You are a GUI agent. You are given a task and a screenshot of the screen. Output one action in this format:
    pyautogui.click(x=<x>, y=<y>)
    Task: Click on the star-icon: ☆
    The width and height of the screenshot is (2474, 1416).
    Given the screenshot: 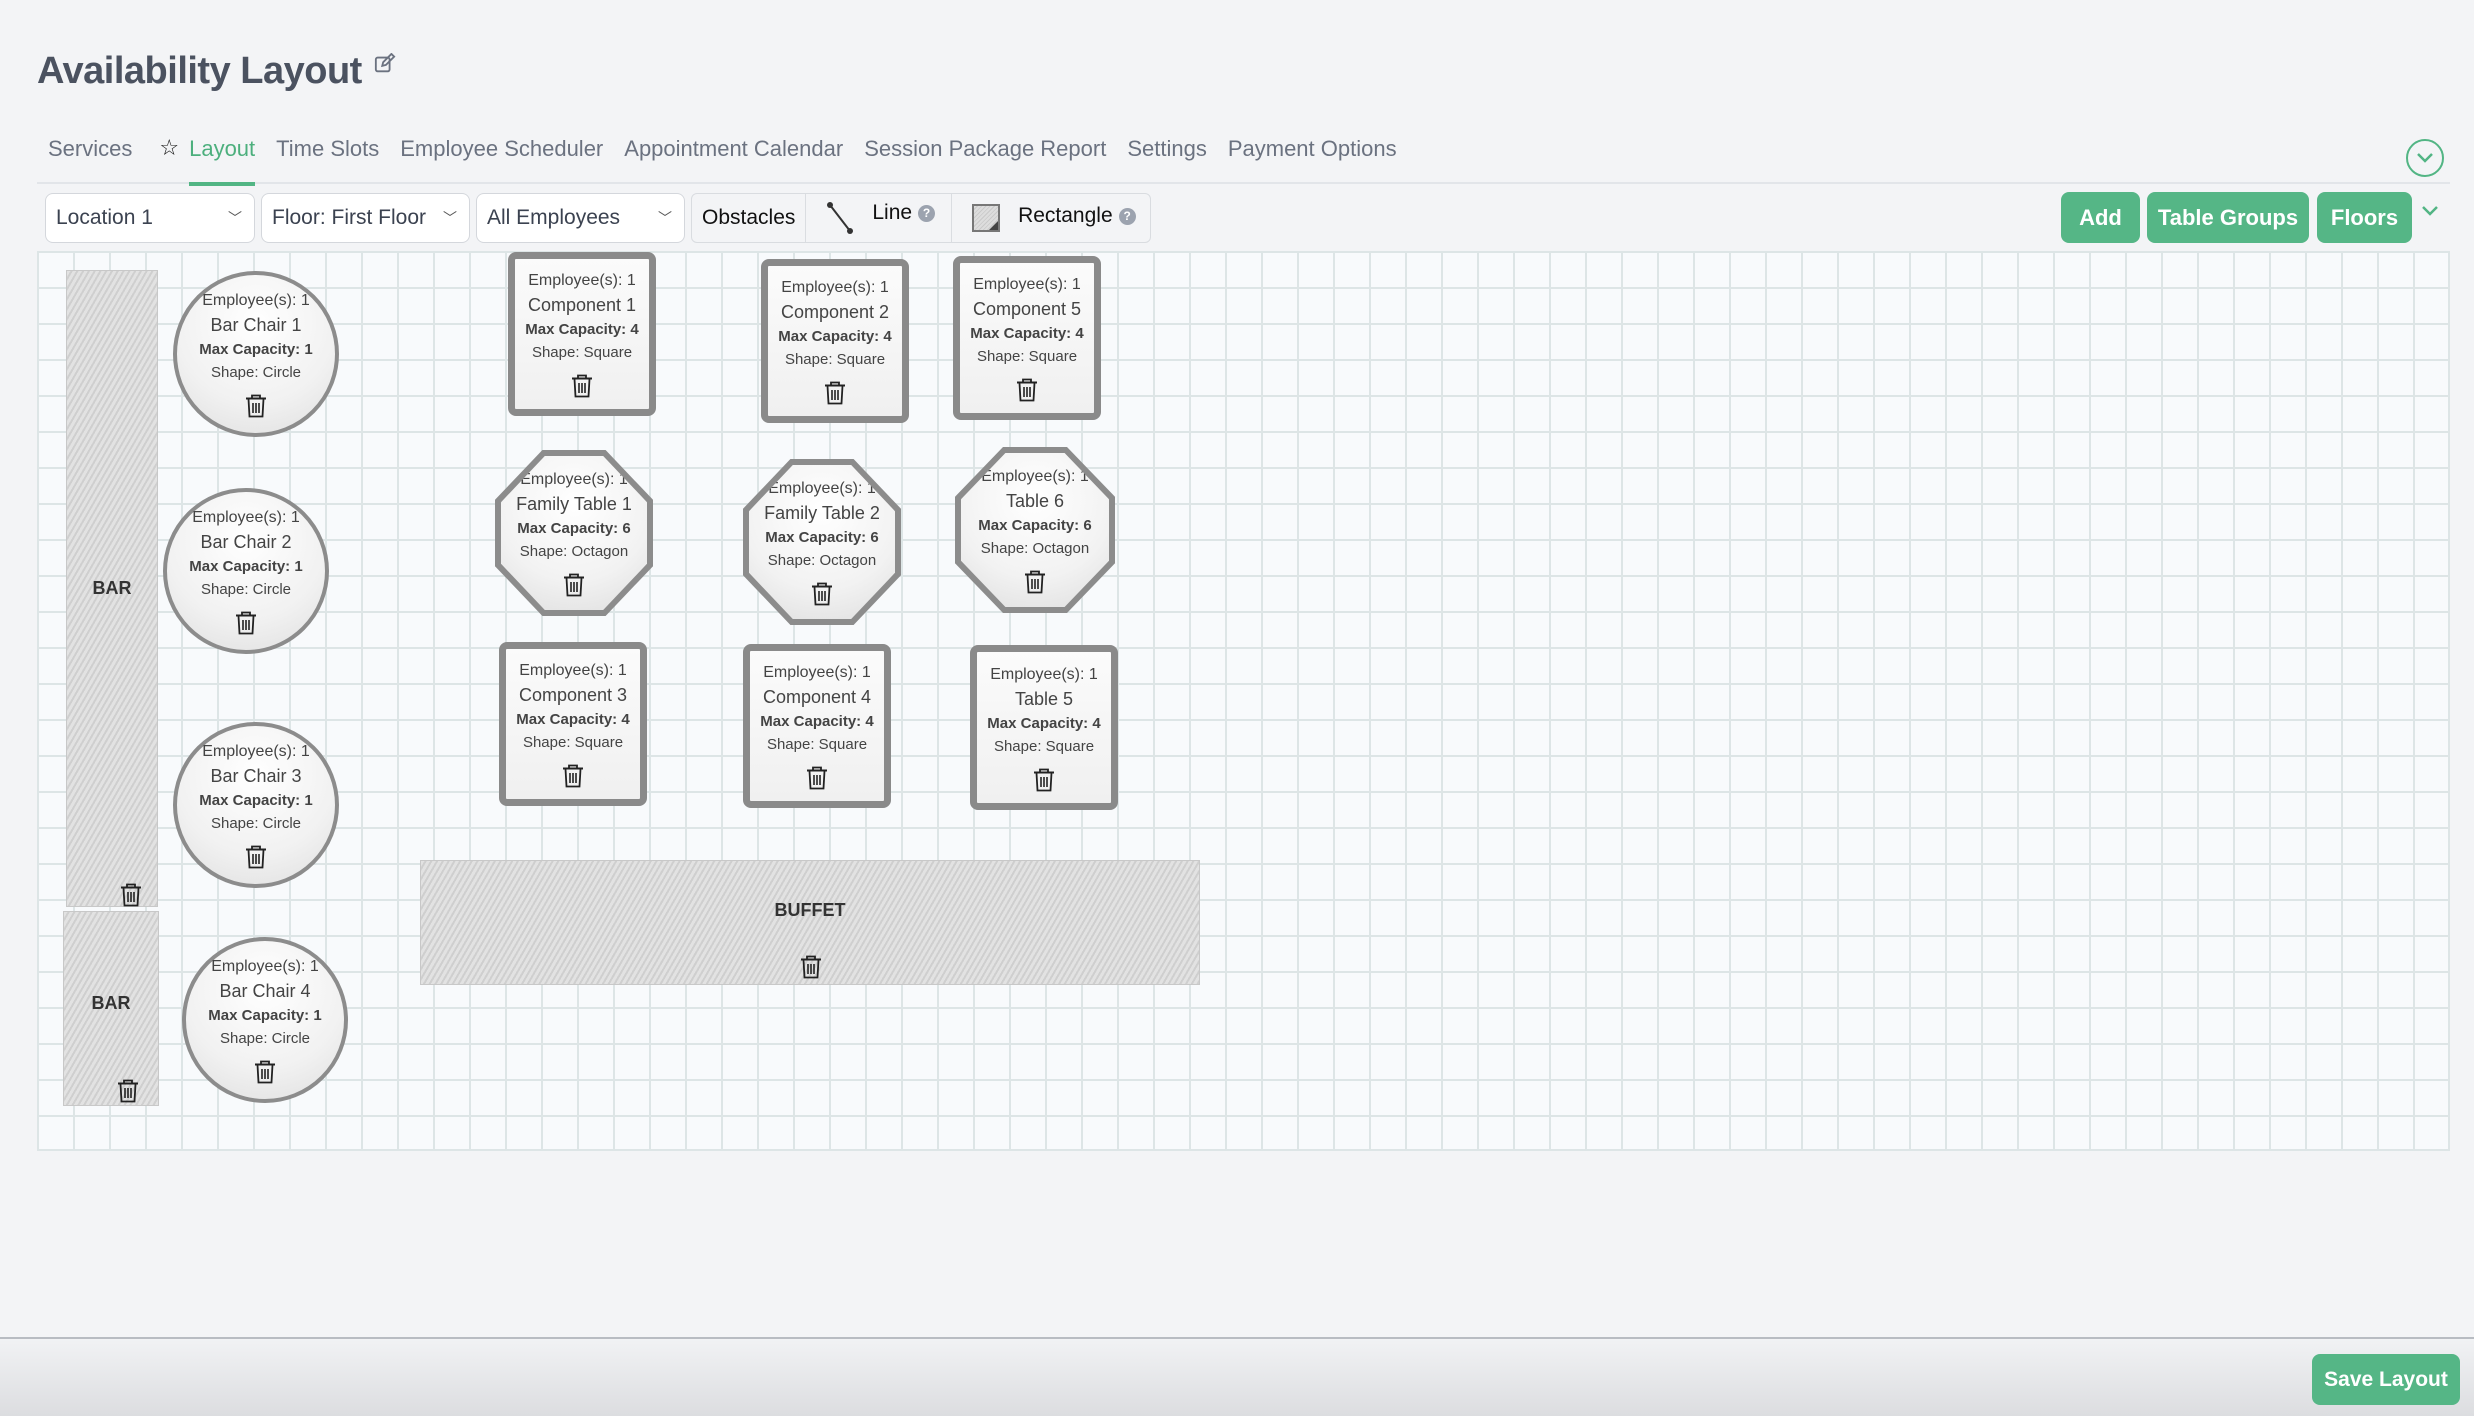 What is the action you would take?
    pyautogui.click(x=169, y=141)
    